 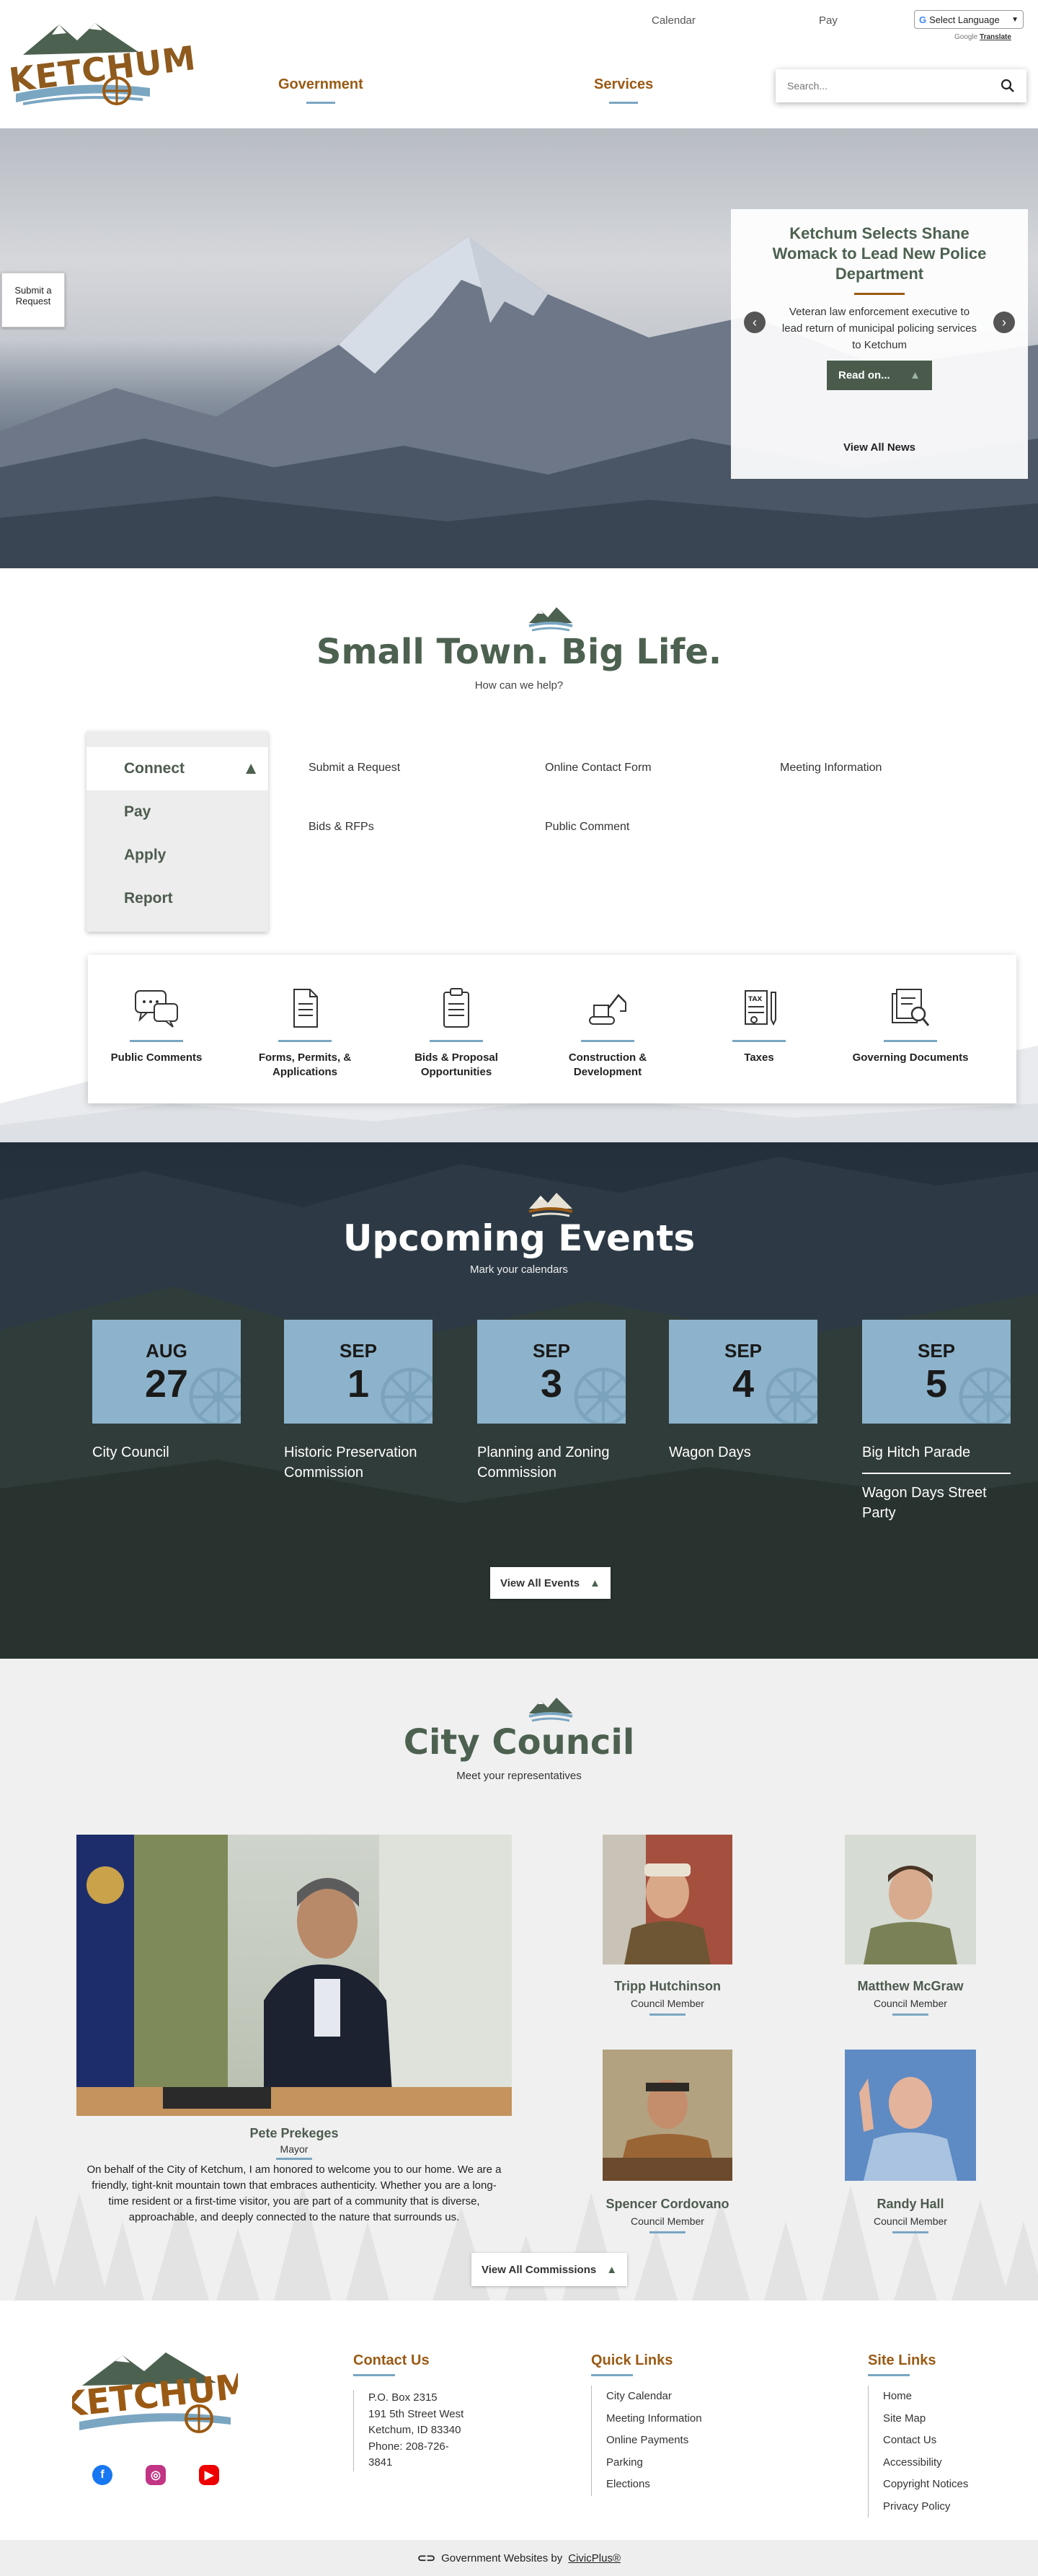 I want to click on quick-link-parking: Parking, so click(x=654, y=2463).